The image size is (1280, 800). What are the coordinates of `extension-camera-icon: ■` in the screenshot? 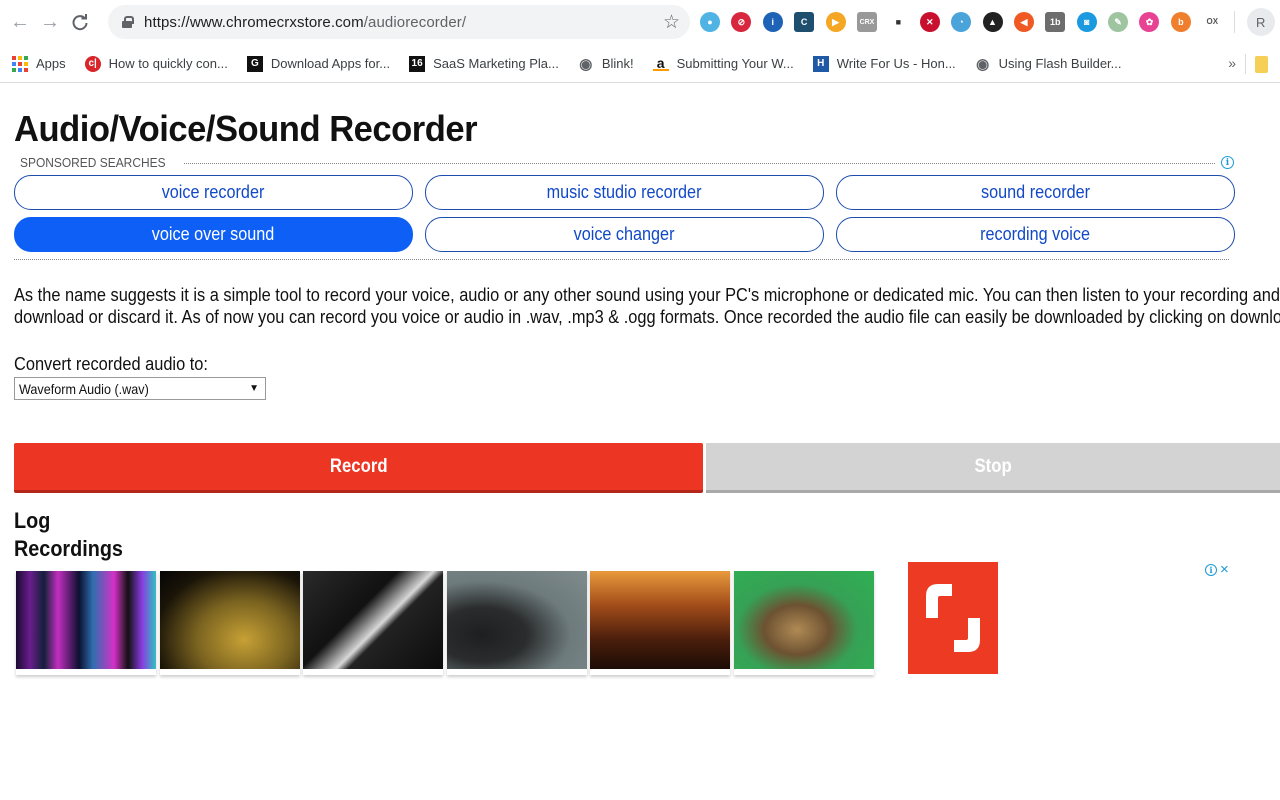 It's located at (898, 22).